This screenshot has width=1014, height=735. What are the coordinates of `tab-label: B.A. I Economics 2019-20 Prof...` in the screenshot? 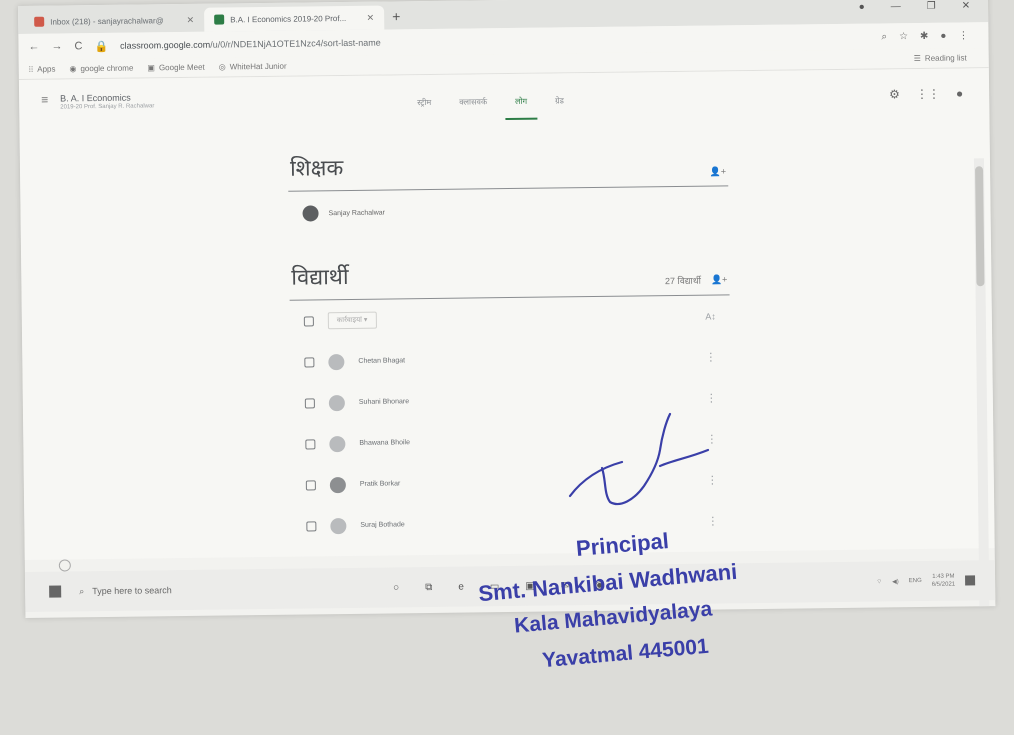 It's located at (288, 18).